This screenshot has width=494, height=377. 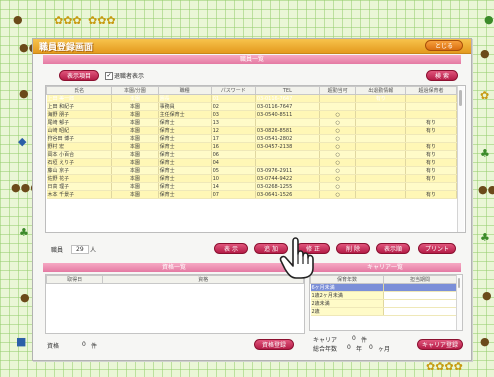 What do you see at coordinates (287, 114) in the screenshot?
I see `table-cell: 03-0540-8511` at bounding box center [287, 114].